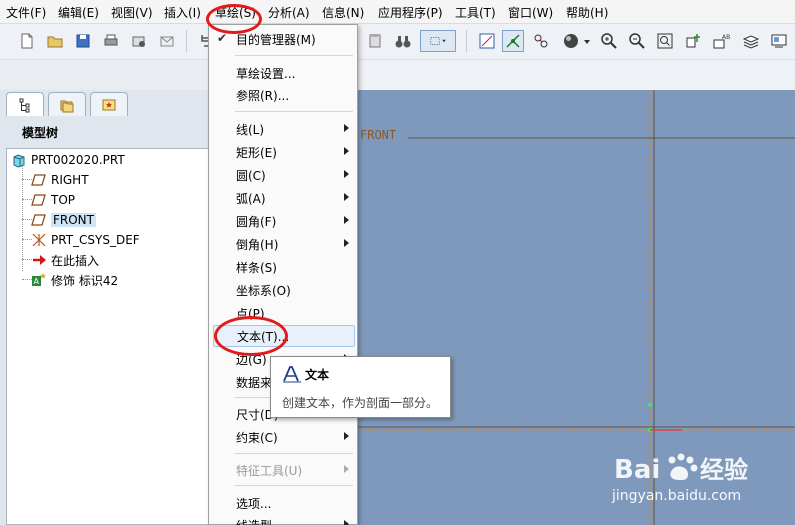  I want to click on graphics-header-strip, so click(577, 75).